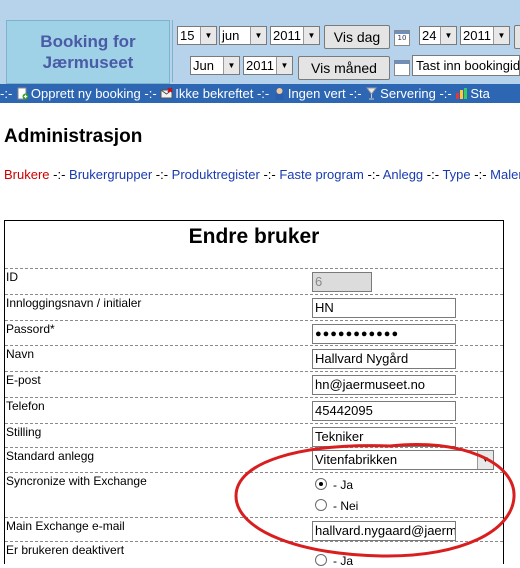 This screenshot has height=568, width=520. What do you see at coordinates (316, 93) in the screenshot?
I see `nav-label: Ingen vert` at bounding box center [316, 93].